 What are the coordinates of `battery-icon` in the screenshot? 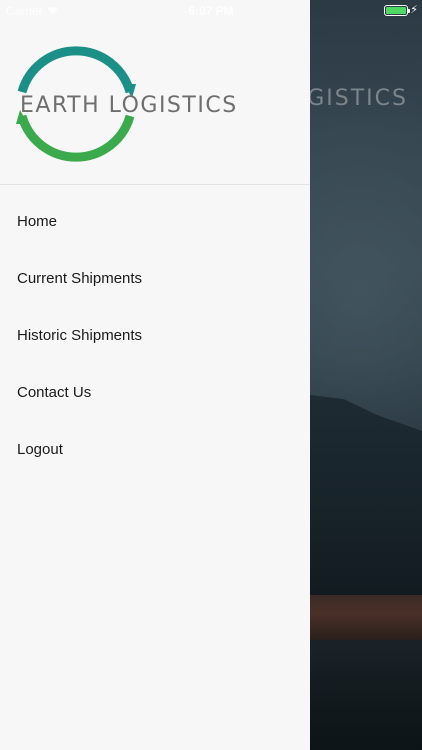 It's located at (397, 10).